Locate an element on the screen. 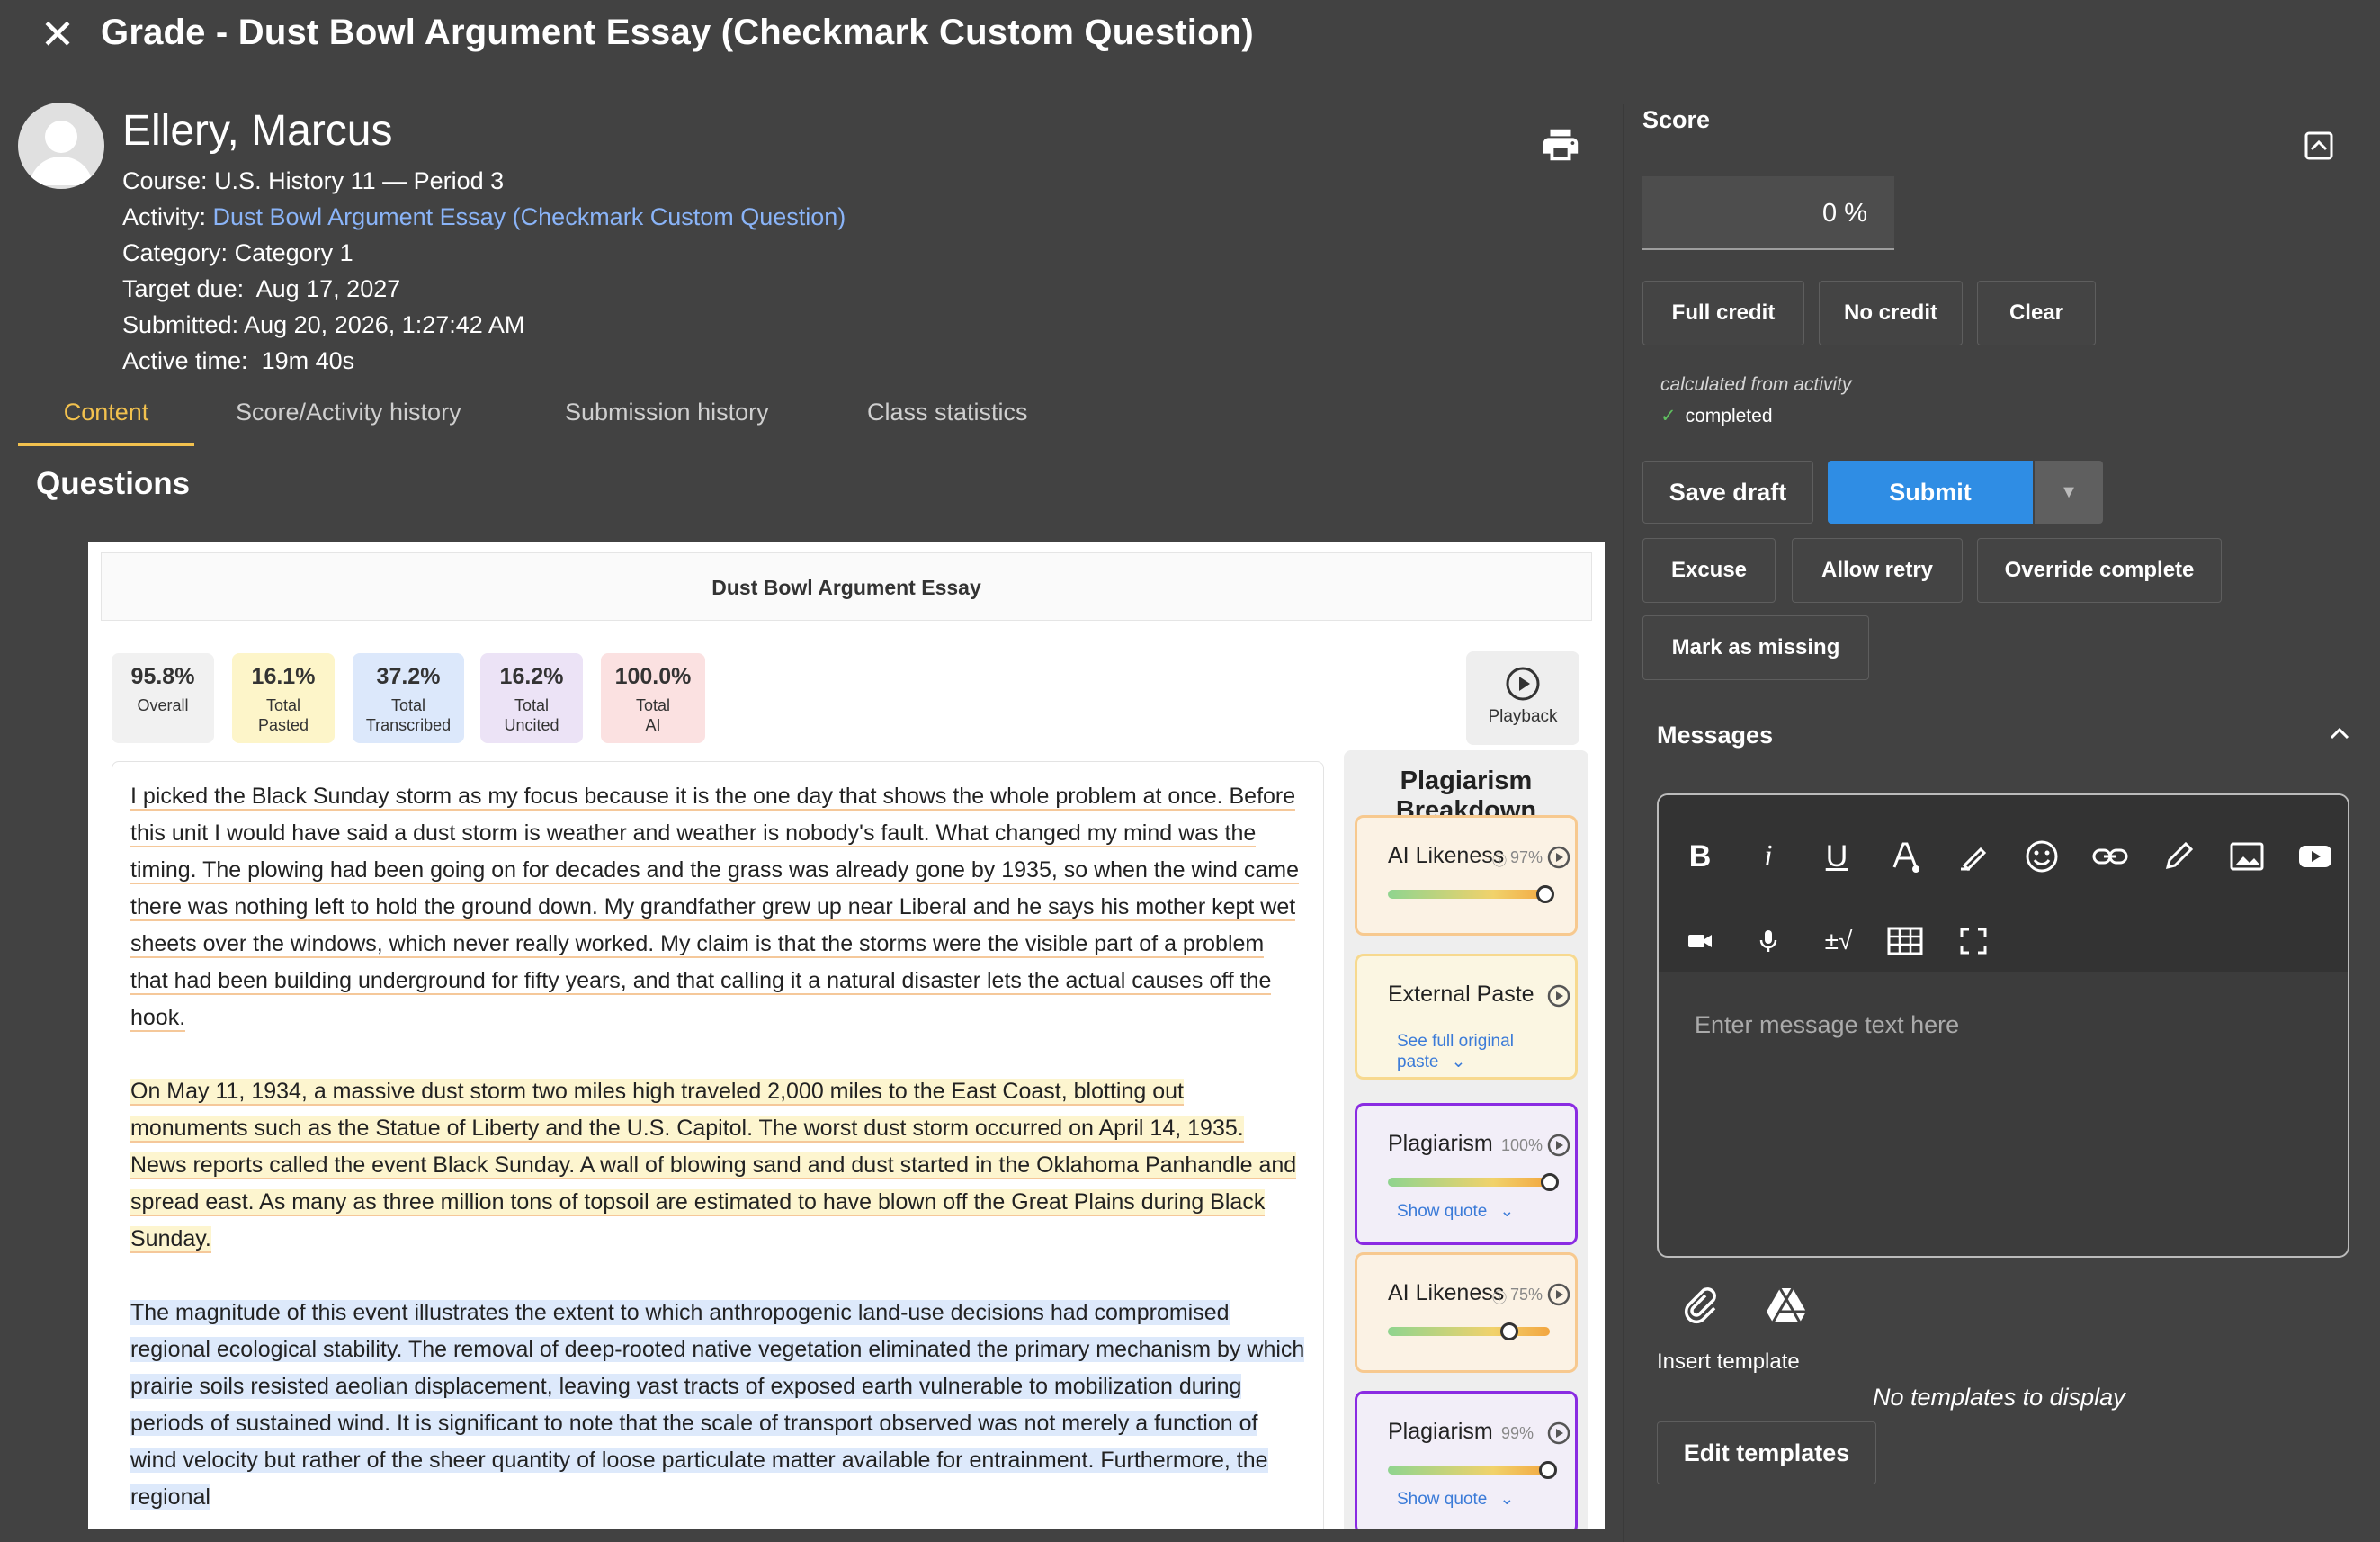 The image size is (2380, 1542). excuse-button: Excuse is located at coordinates (1709, 570).